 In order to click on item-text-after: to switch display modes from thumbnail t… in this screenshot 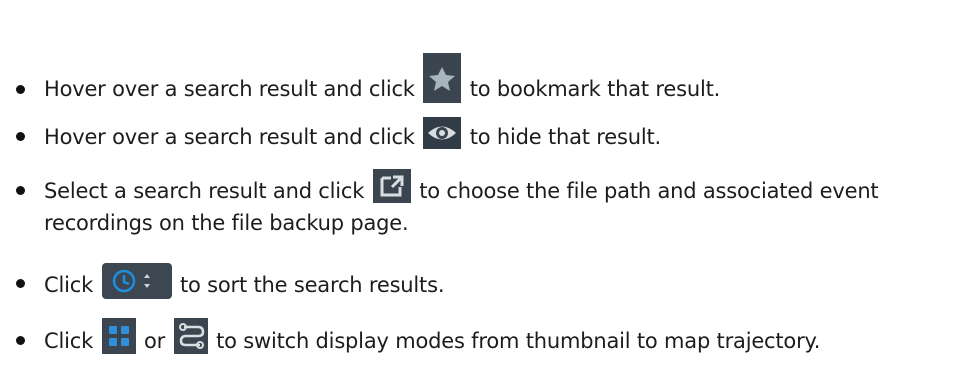, I will do `click(518, 341)`.